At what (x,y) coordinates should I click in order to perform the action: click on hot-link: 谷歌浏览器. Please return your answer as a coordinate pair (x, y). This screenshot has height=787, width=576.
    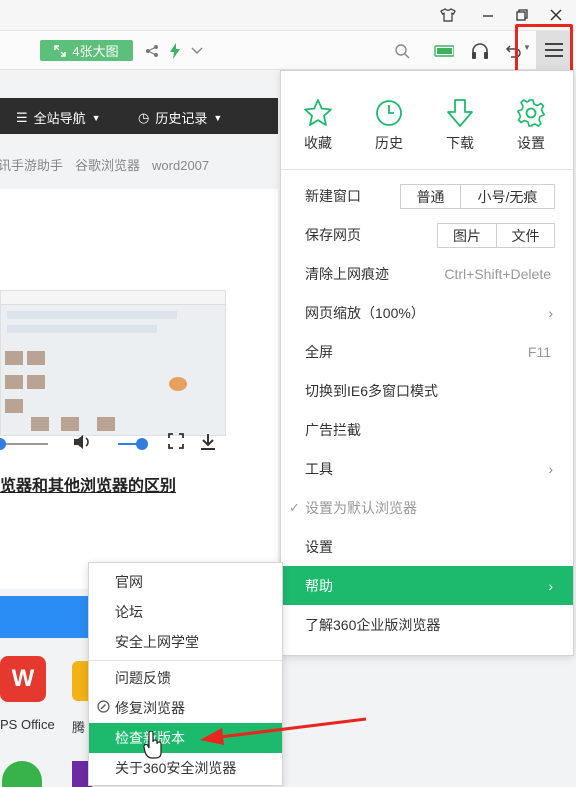
    Looking at the image, I should click on (107, 165).